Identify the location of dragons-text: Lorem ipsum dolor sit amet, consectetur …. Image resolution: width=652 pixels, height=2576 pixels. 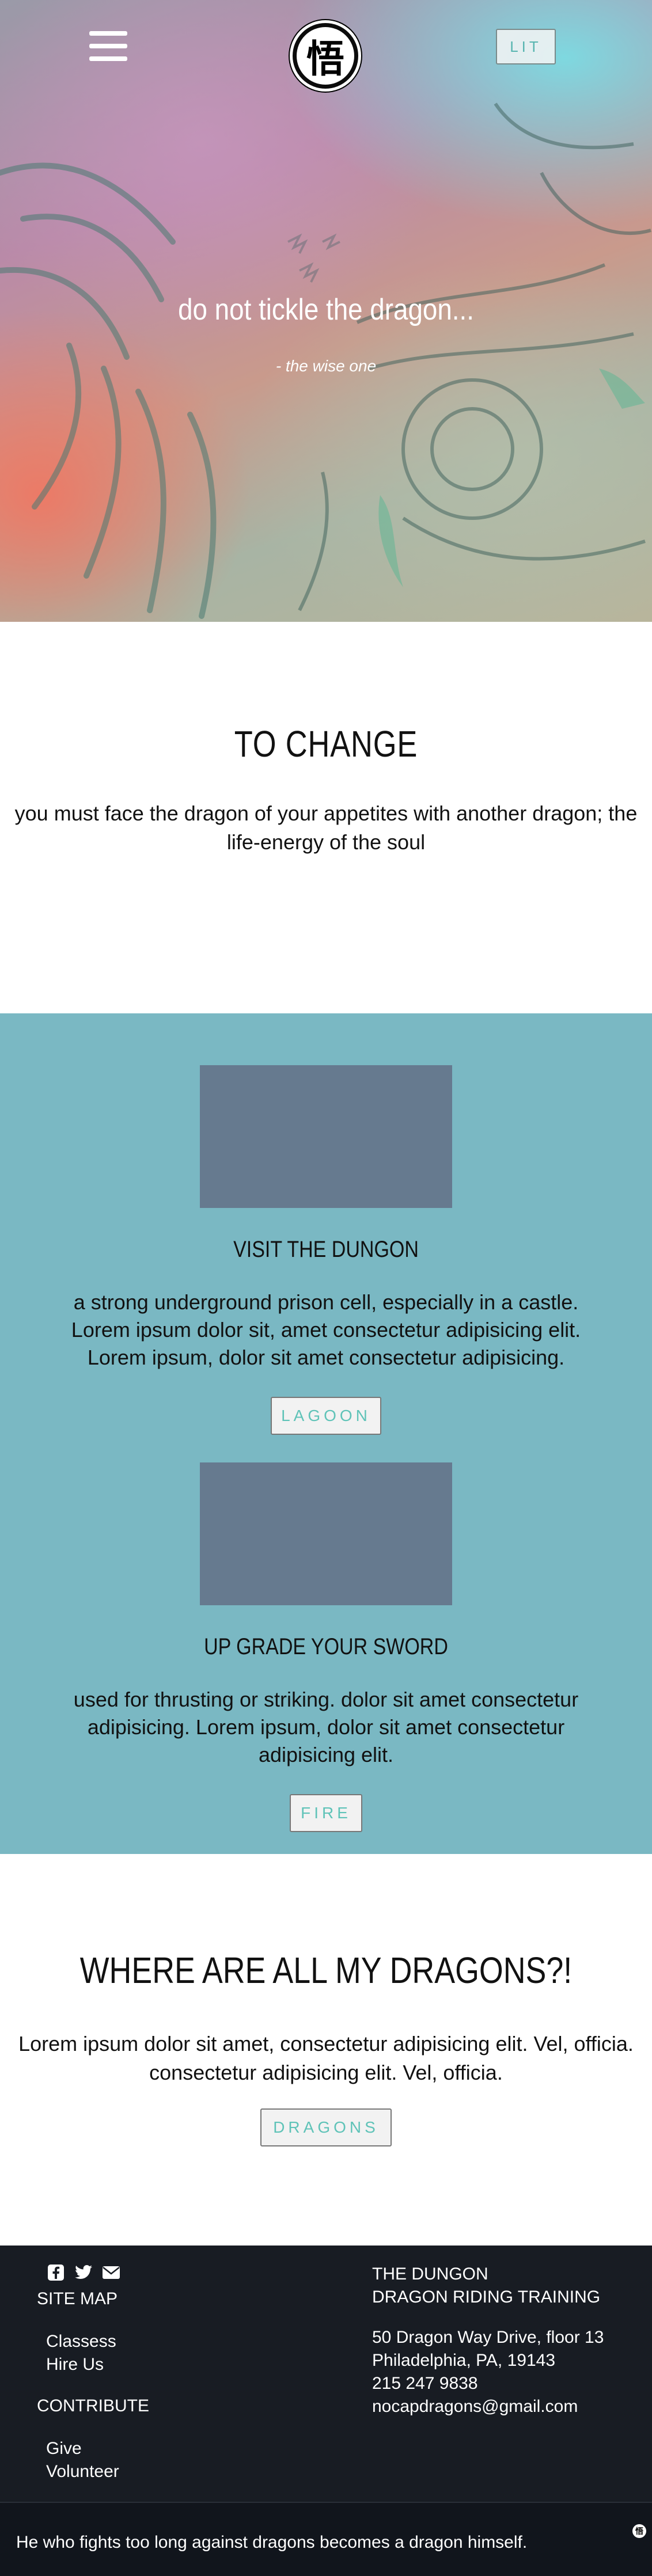
(326, 2058).